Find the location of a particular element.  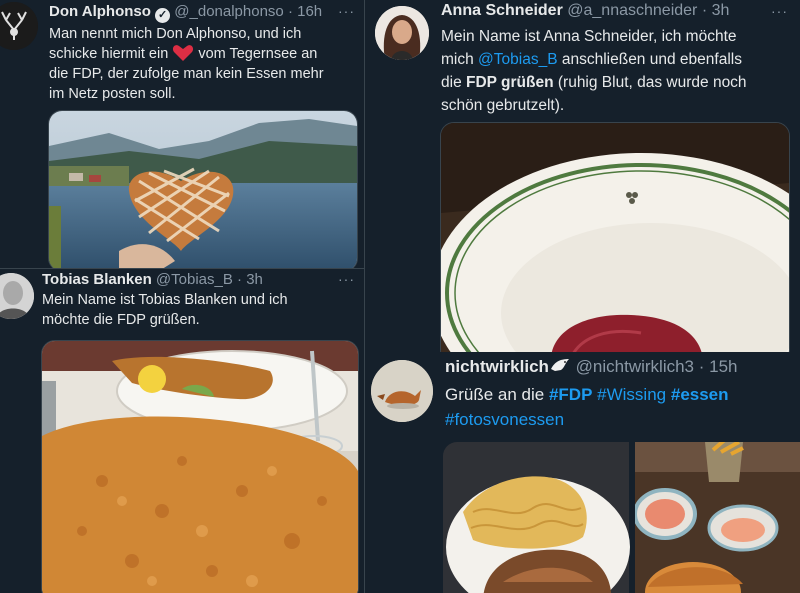

verified-badge-icon: ✓ is located at coordinates (163, 15).